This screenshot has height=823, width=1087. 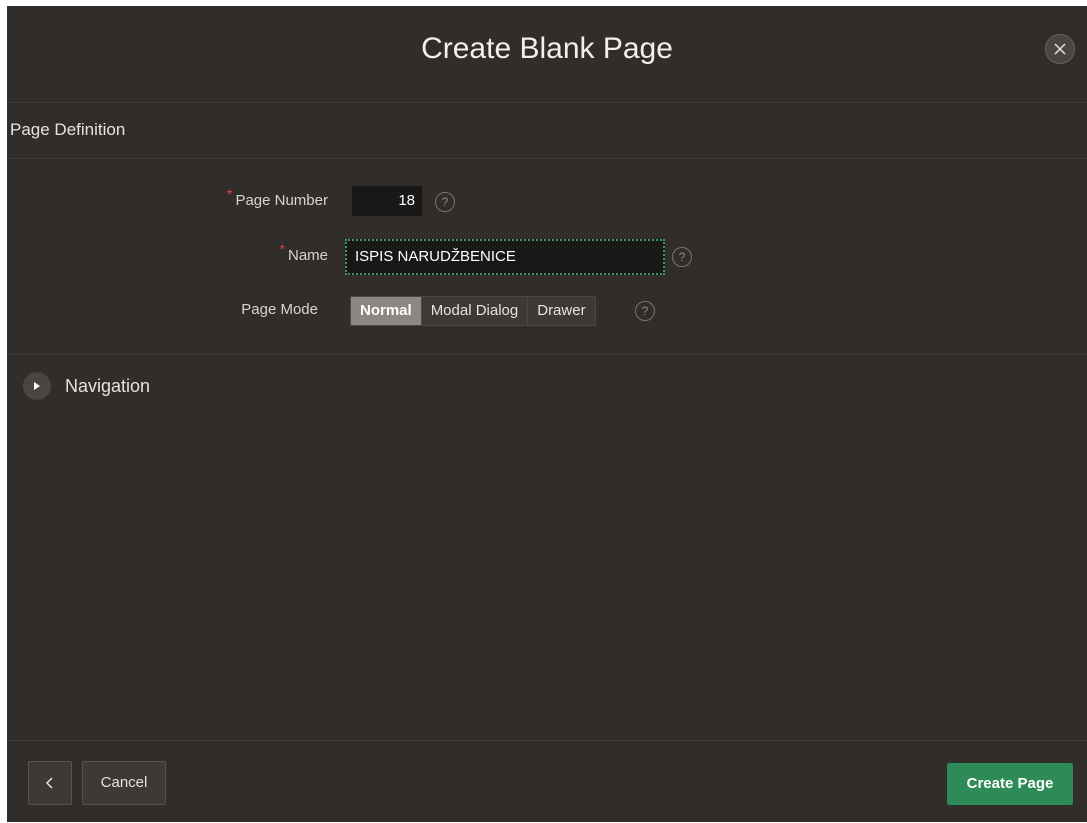 What do you see at coordinates (547, 131) in the screenshot?
I see `page-definition-header: Page Definition` at bounding box center [547, 131].